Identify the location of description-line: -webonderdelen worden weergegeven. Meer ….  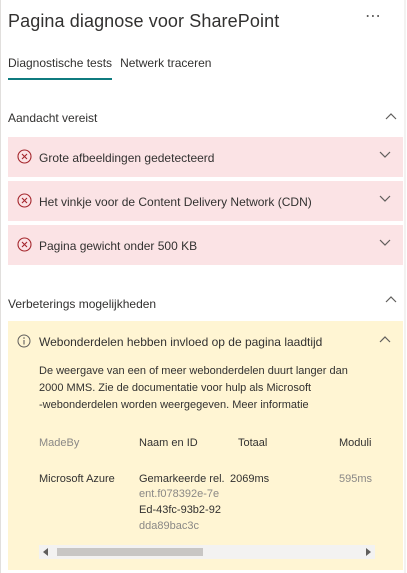
(199, 405).